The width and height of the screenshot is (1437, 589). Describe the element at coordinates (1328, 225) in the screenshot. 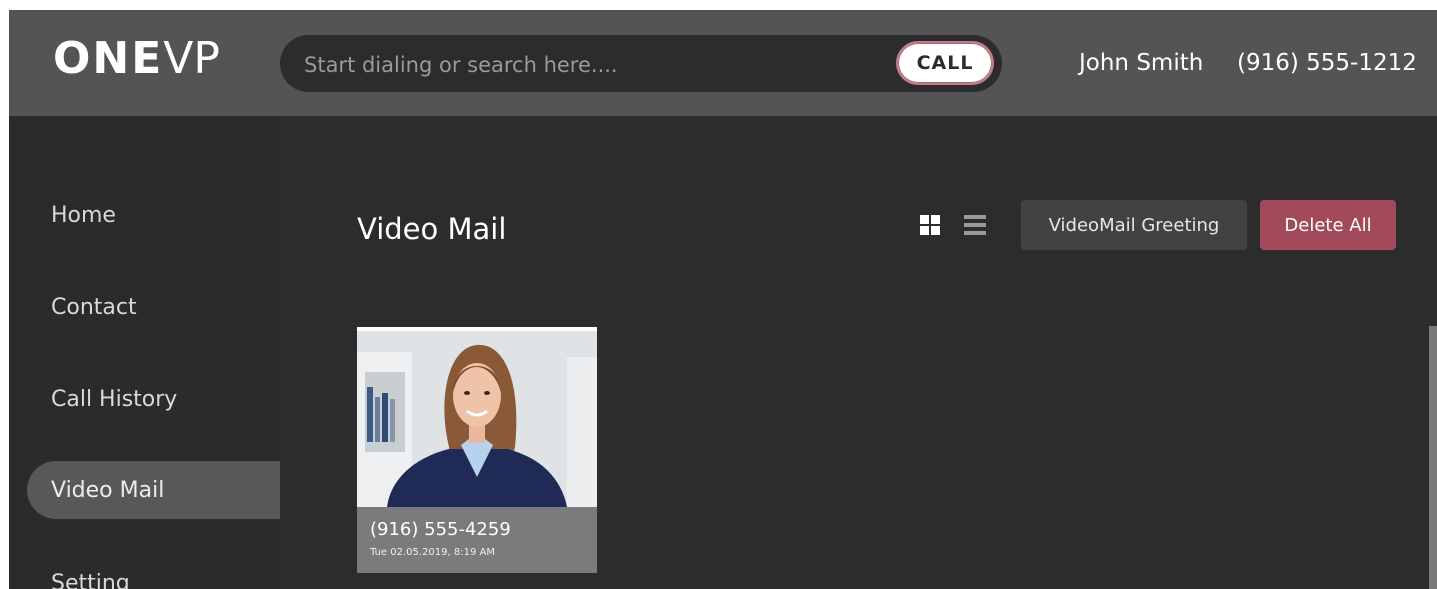

I see `delete-all-button: Delete All` at that location.